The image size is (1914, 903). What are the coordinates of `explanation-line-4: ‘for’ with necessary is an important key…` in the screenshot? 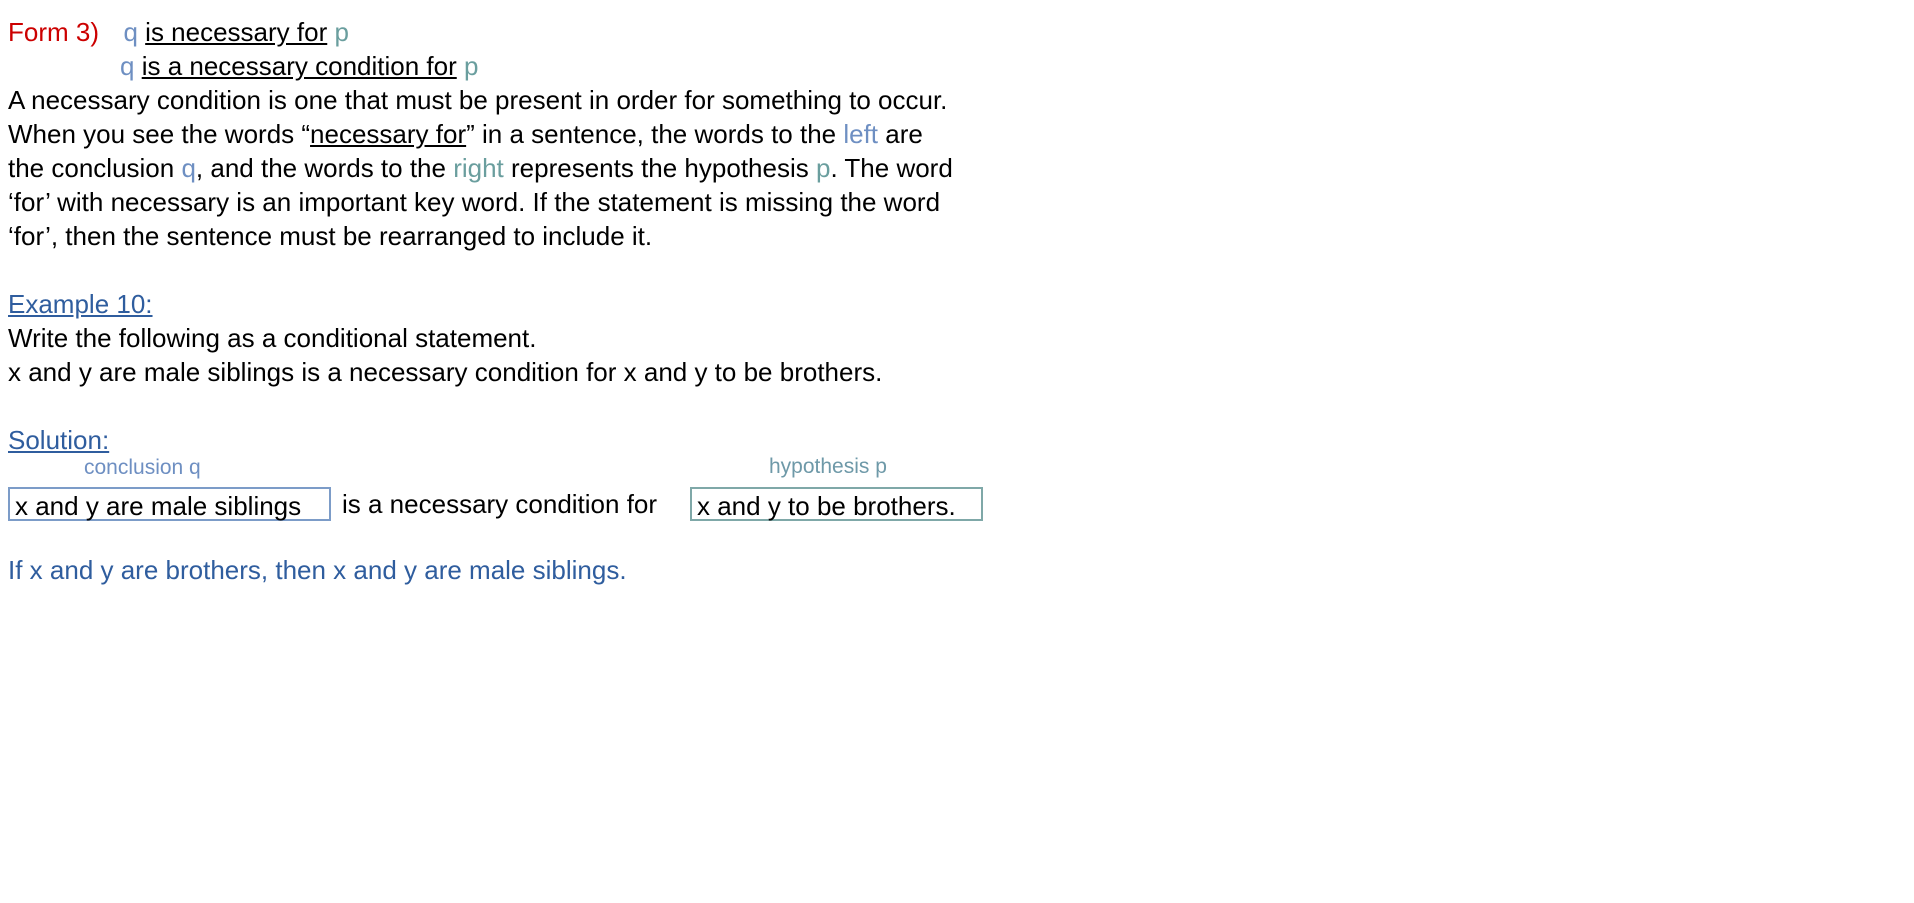 It's located at (474, 202).